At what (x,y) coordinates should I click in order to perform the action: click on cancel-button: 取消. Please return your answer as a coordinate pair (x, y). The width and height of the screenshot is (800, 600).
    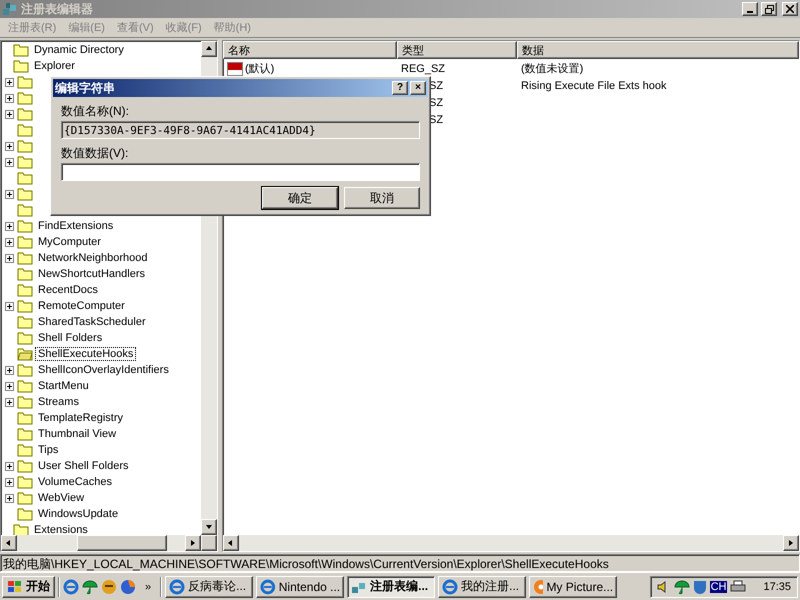
    Looking at the image, I should click on (382, 198).